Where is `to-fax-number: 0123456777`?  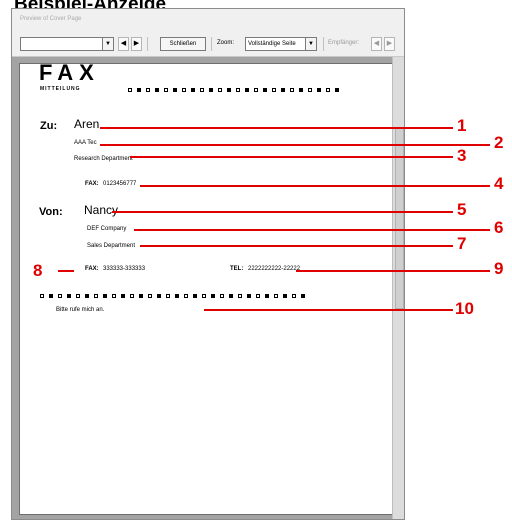 to-fax-number: 0123456777 is located at coordinates (120, 184).